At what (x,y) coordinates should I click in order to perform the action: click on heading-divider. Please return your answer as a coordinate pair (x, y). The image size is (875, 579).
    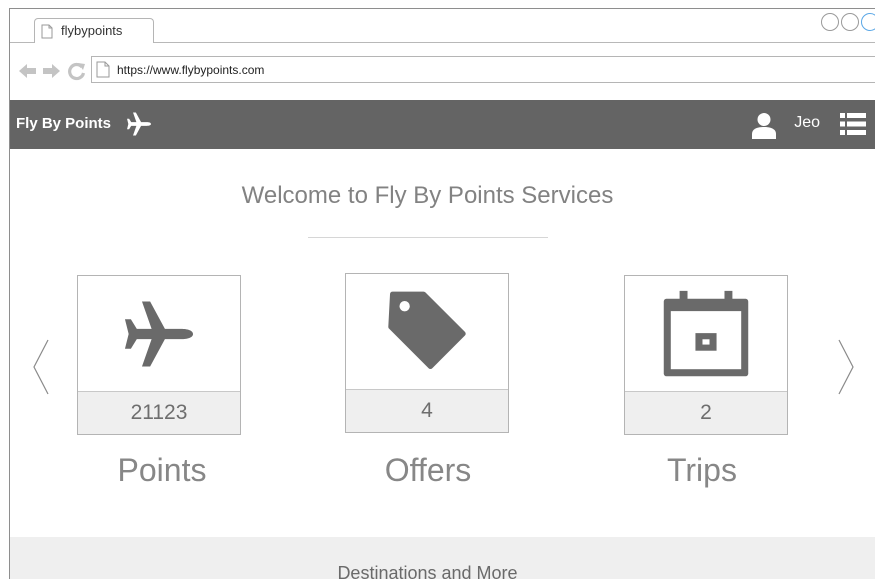
    Looking at the image, I should click on (428, 237).